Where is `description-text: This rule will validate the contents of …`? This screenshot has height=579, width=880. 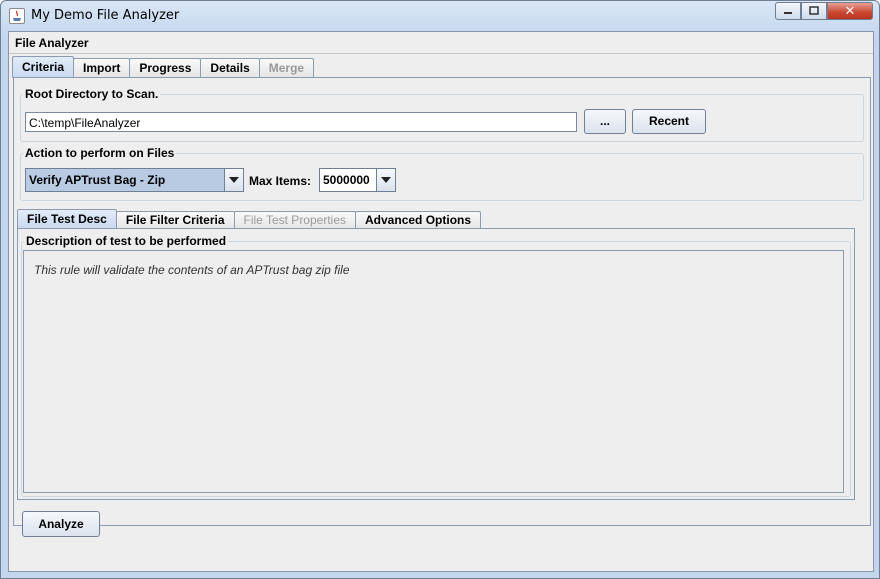 description-text: This rule will validate the contents of … is located at coordinates (192, 270).